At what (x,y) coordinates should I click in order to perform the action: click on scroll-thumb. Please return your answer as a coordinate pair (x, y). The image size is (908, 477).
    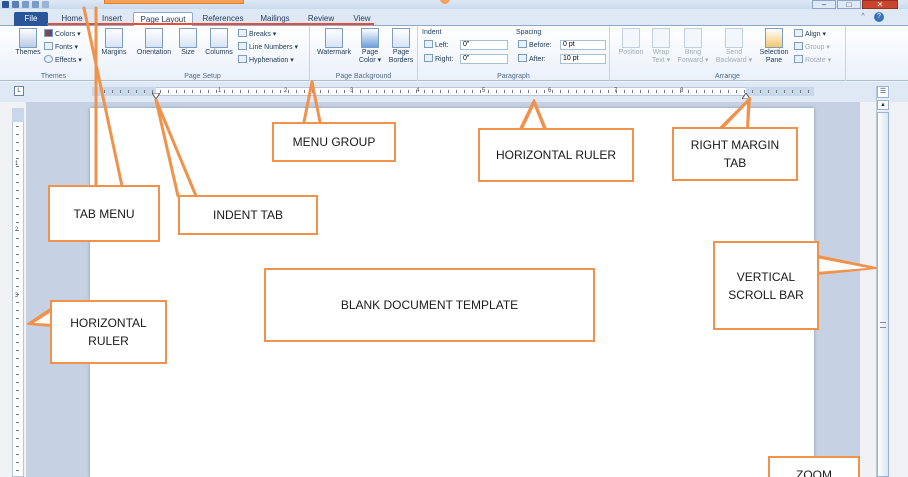
    Looking at the image, I should click on (883, 294).